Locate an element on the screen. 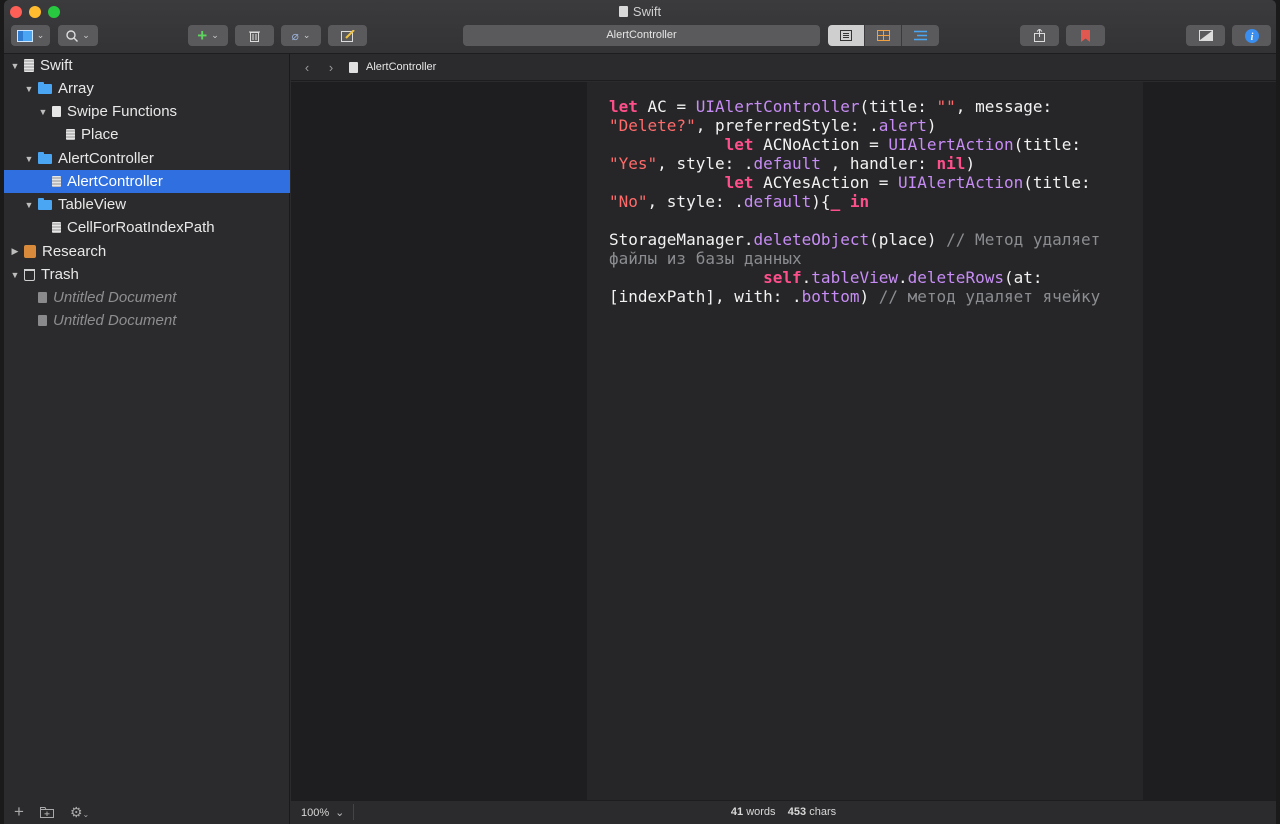 Image resolution: width=1280 pixels, height=824 pixels. outline-view-button is located at coordinates (920, 35).